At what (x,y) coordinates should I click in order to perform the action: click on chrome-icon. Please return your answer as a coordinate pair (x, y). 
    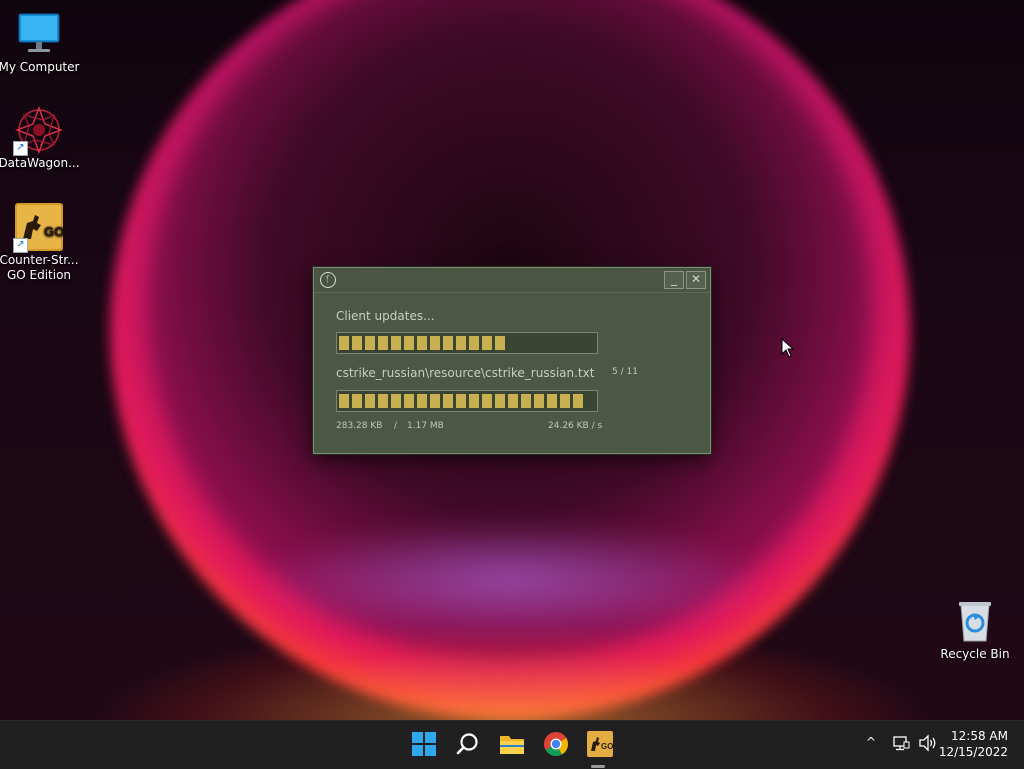
    Looking at the image, I should click on (556, 744).